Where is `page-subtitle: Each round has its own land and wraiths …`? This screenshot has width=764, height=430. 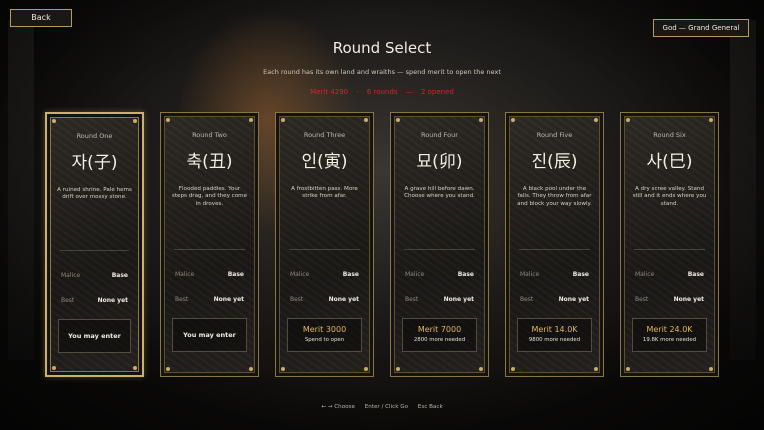
page-subtitle: Each round has its own land and wraiths … is located at coordinates (382, 72).